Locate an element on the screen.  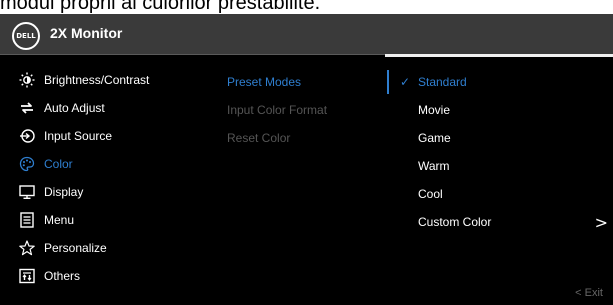
submenu-item-reset-color: Reset Color is located at coordinates (258, 138).